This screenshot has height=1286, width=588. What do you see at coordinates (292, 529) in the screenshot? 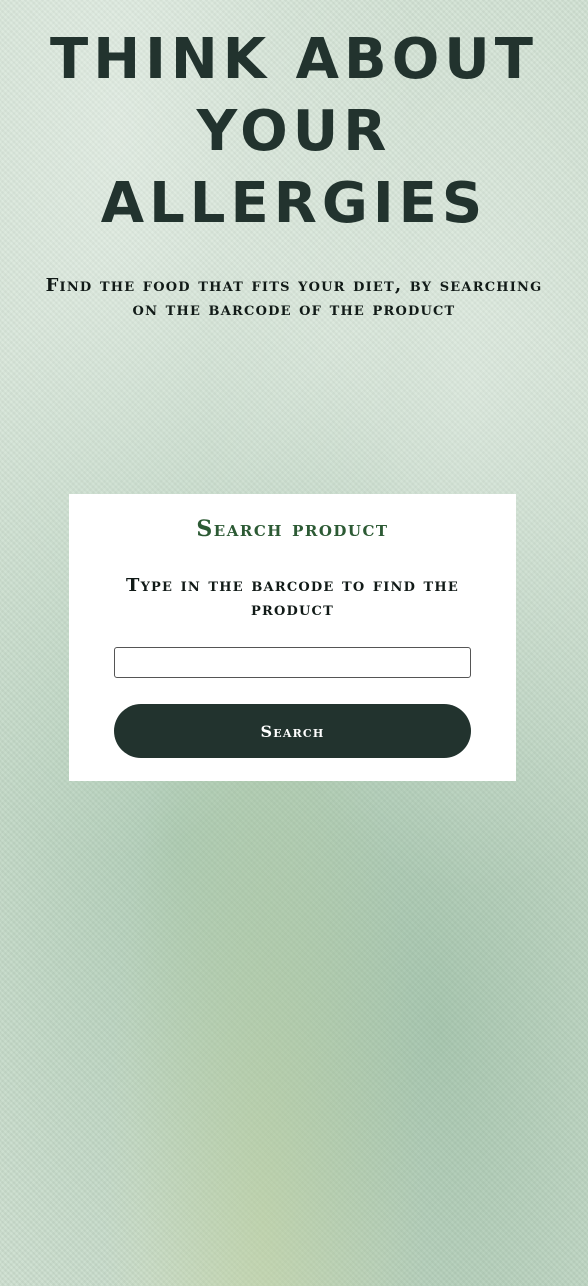
I see `search-card-title: Search product` at bounding box center [292, 529].